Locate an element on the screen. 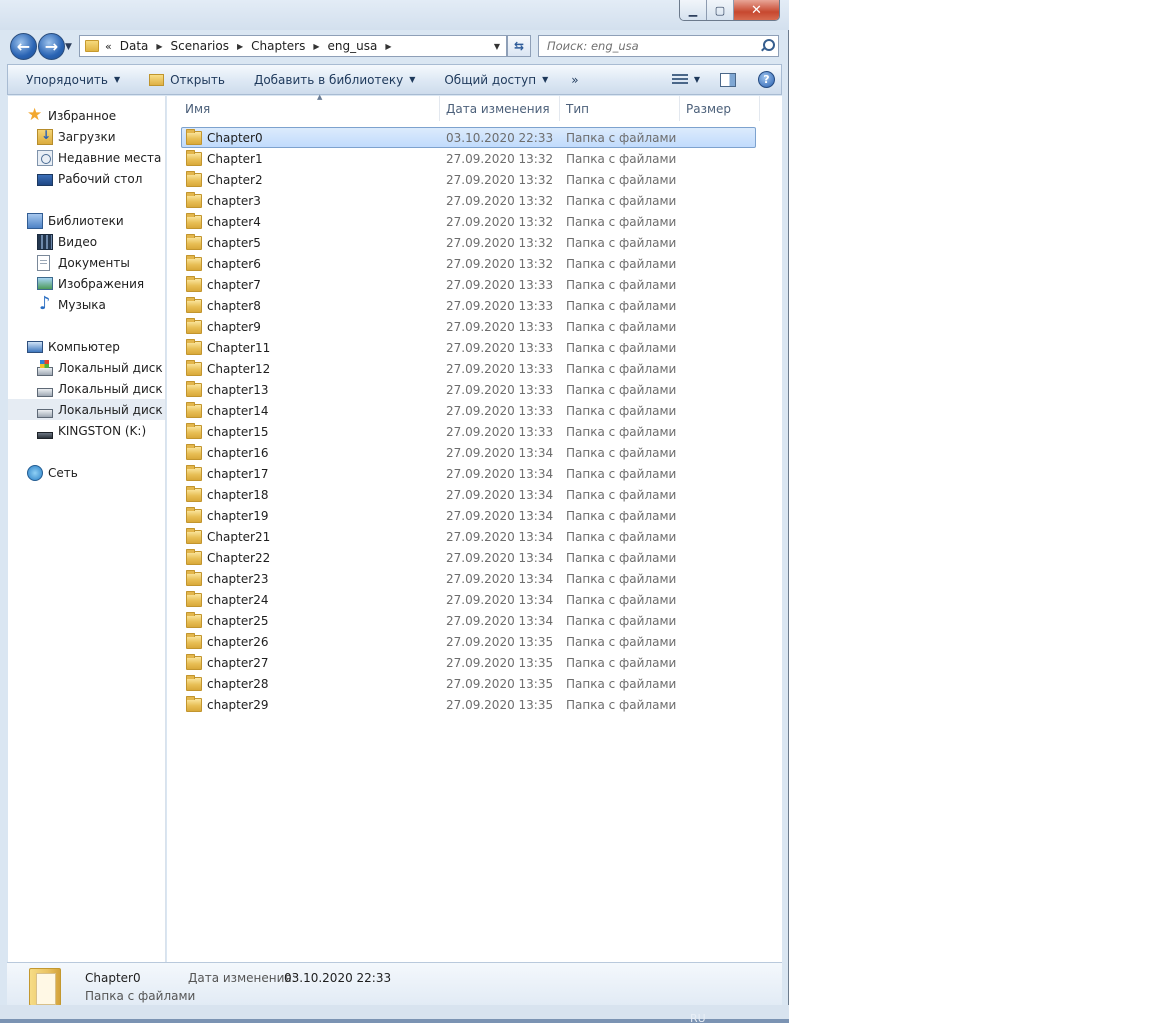 This screenshot has height=1025, width=1152. minimize-button: ▁ is located at coordinates (693, 10).